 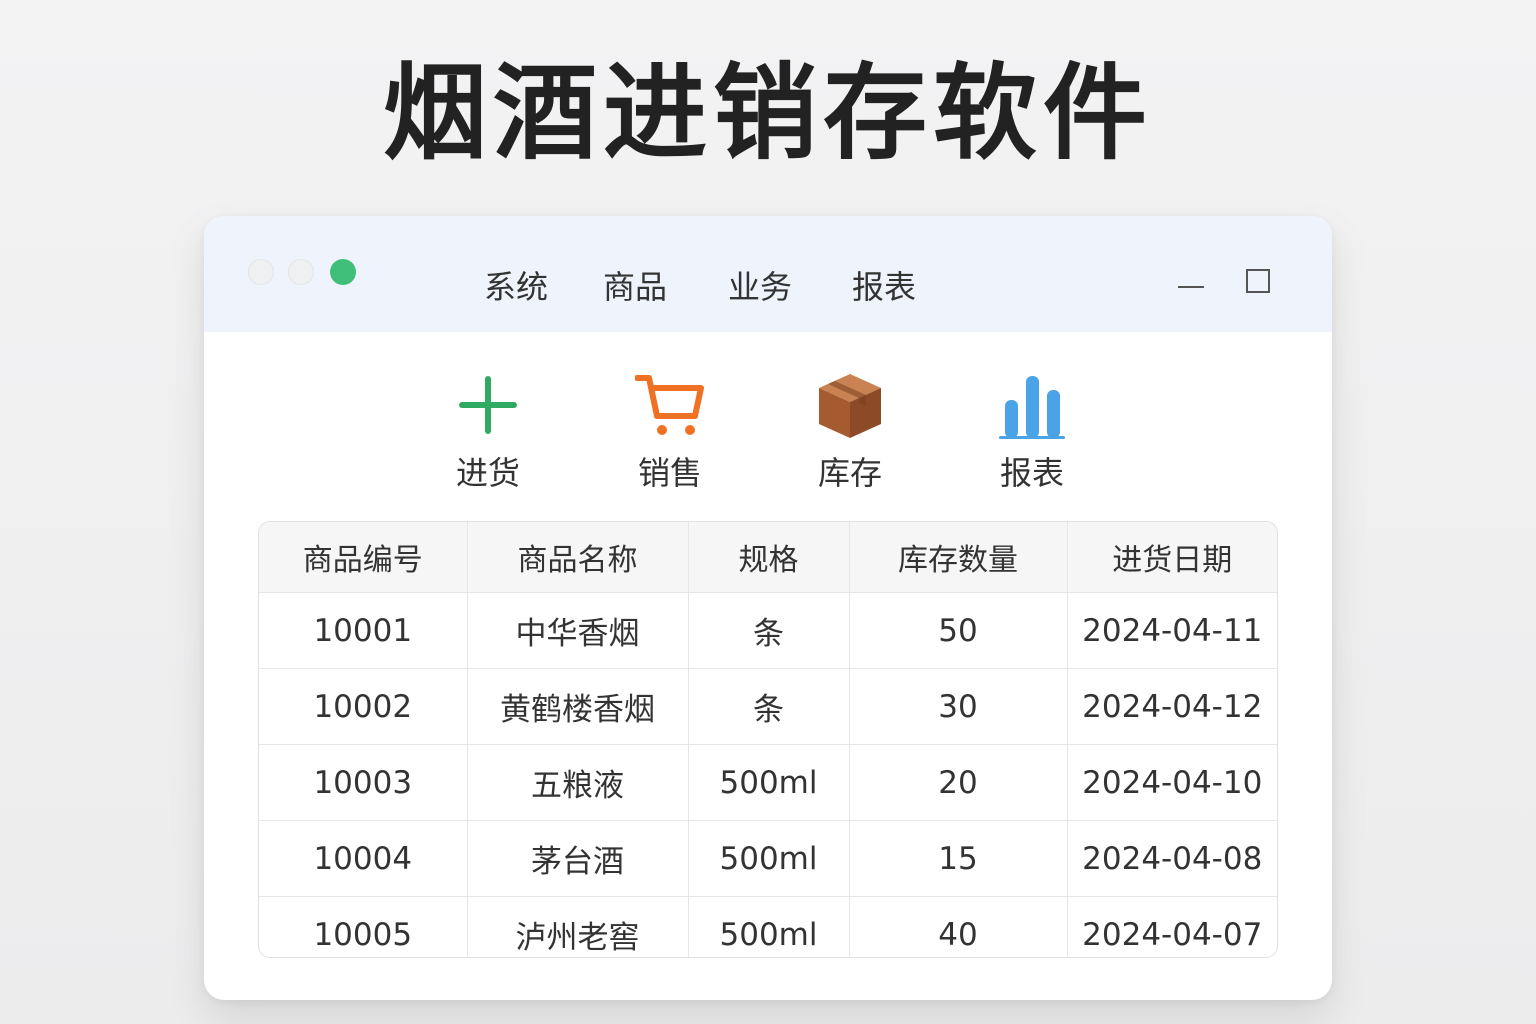 I want to click on cell-date: 2024-04-10, so click(x=1172, y=782).